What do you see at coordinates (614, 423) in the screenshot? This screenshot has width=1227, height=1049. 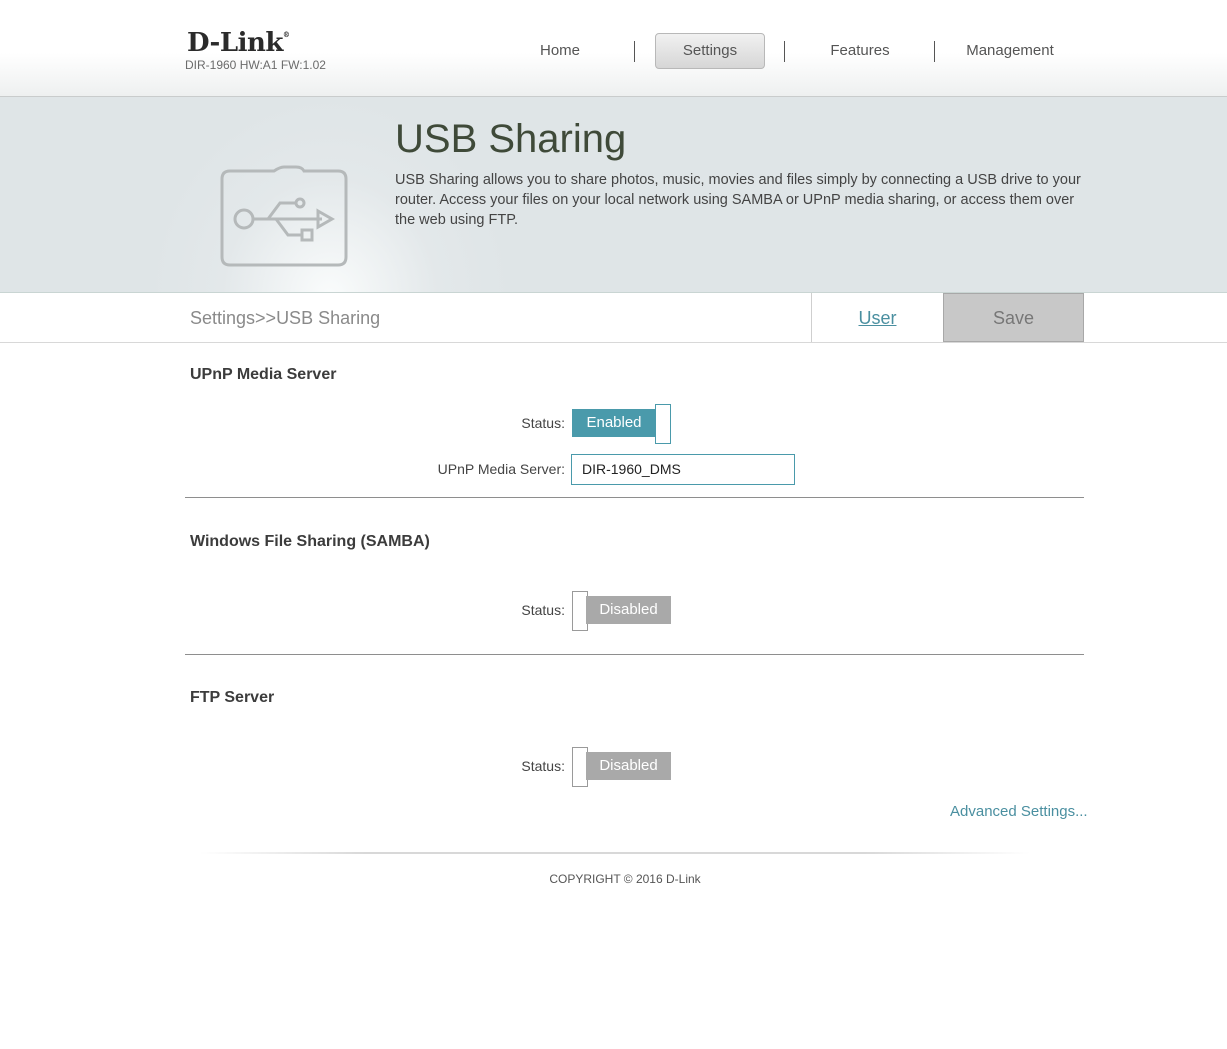 I see `toggle-state-label: Enabled` at bounding box center [614, 423].